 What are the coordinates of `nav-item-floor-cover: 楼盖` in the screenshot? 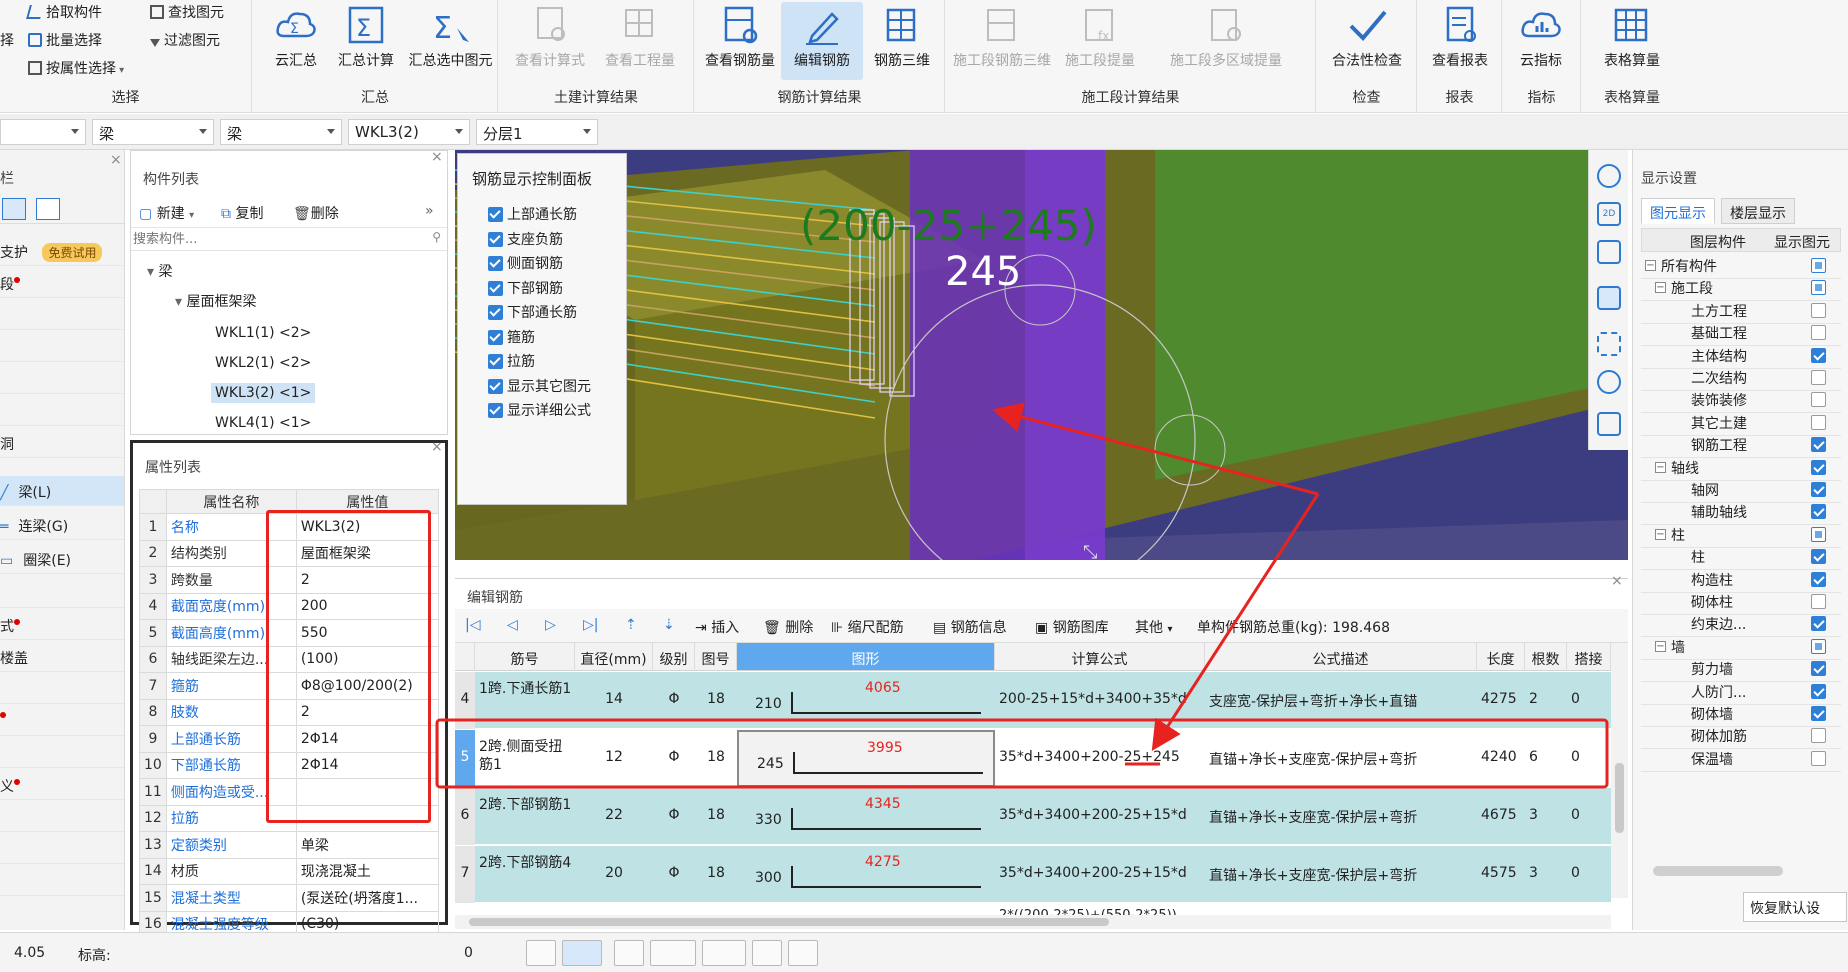 It's located at (62, 657).